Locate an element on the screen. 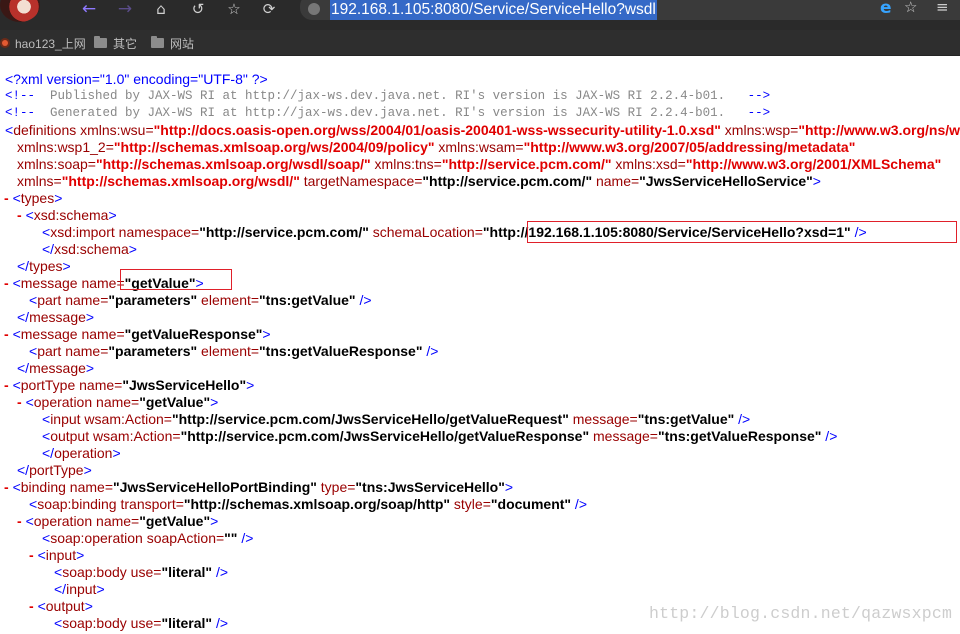  highlight-box-schema-location is located at coordinates (742, 232).